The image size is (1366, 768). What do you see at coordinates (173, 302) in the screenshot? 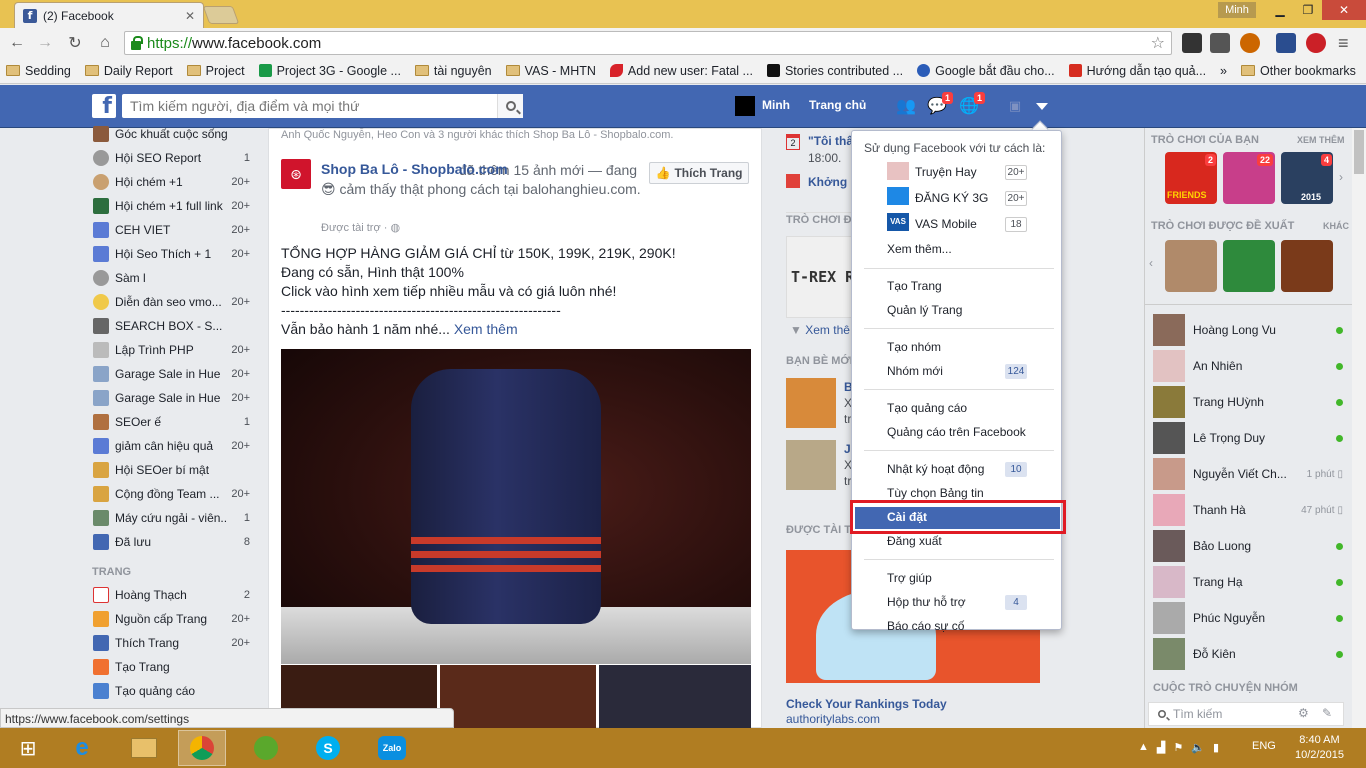
I see `sidebar-group-item: Diễn đàn seo vmo... 20+` at bounding box center [173, 302].